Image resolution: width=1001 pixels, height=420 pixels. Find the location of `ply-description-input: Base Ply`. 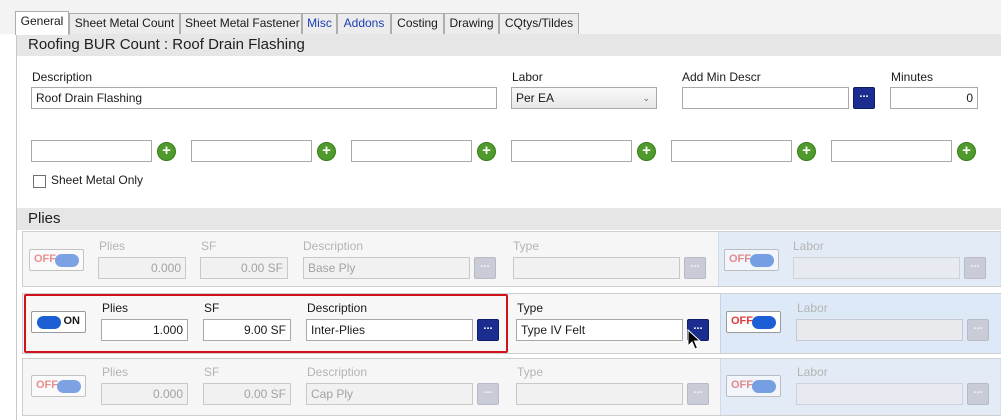

ply-description-input: Base Ply is located at coordinates (386, 268).